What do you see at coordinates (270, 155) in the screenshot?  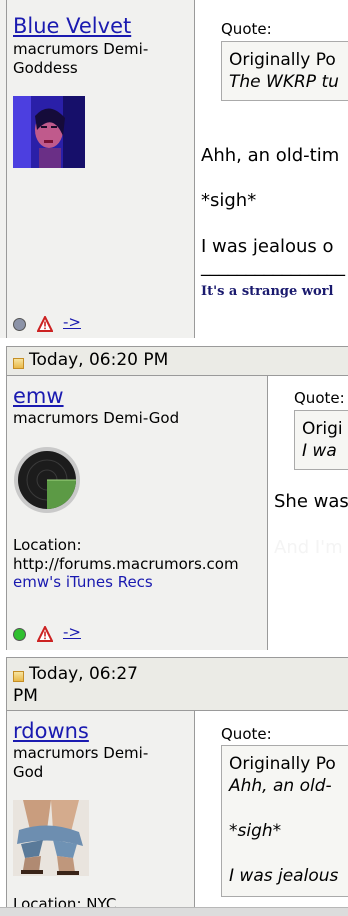 I see `post1-message-line: Ahh, an old-tim` at bounding box center [270, 155].